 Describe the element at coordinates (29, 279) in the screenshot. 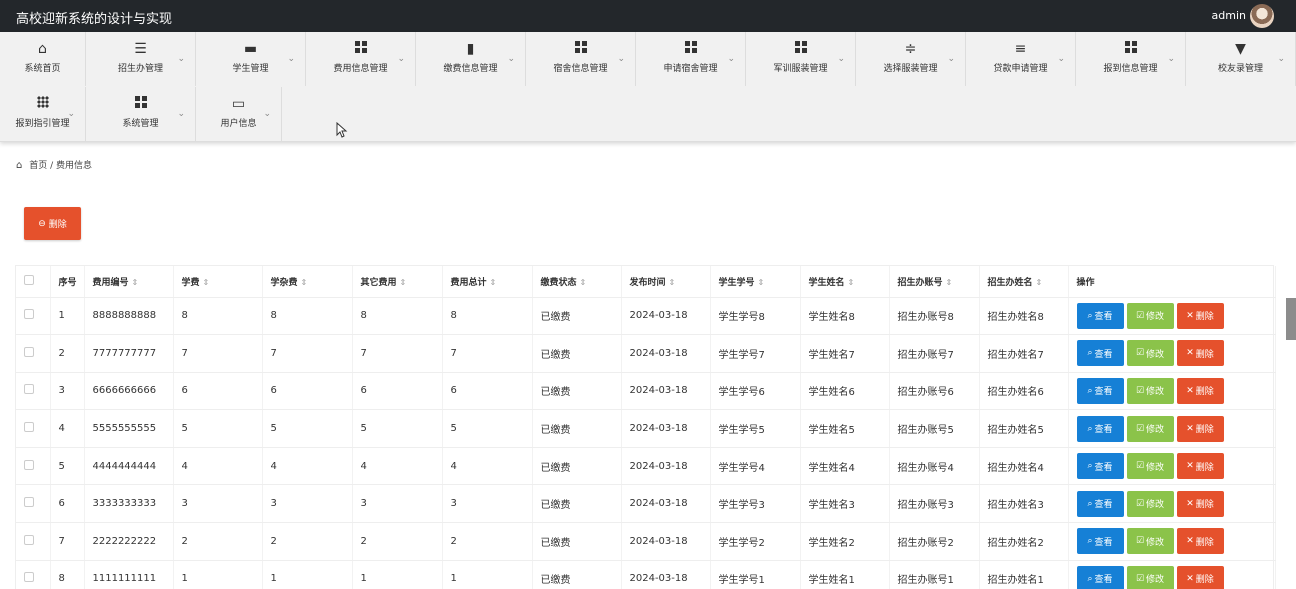

I see `select-all-checkbox` at that location.